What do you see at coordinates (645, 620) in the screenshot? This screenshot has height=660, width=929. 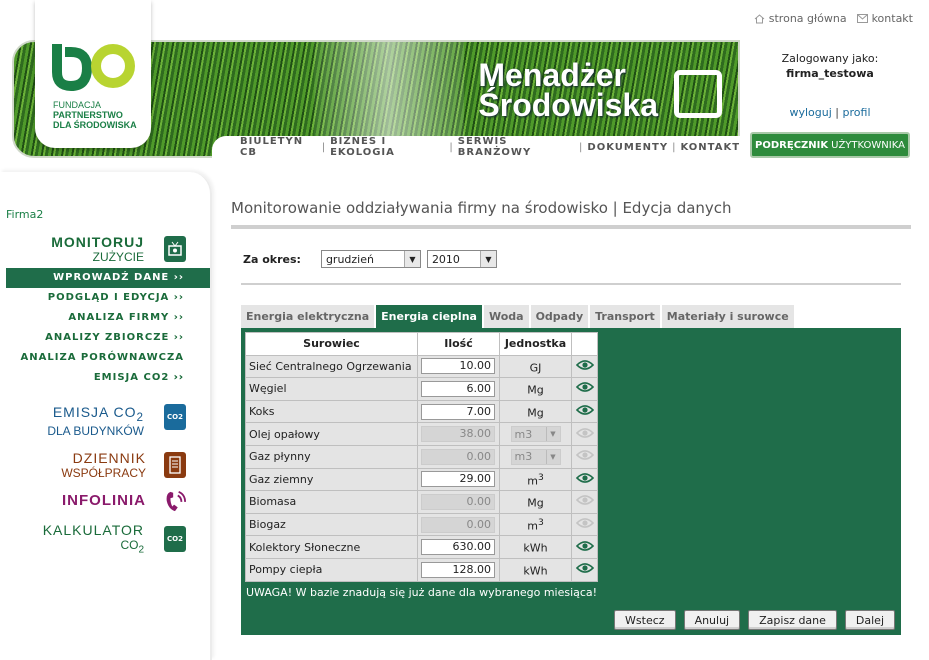 I see `back-button: Wstecz` at bounding box center [645, 620].